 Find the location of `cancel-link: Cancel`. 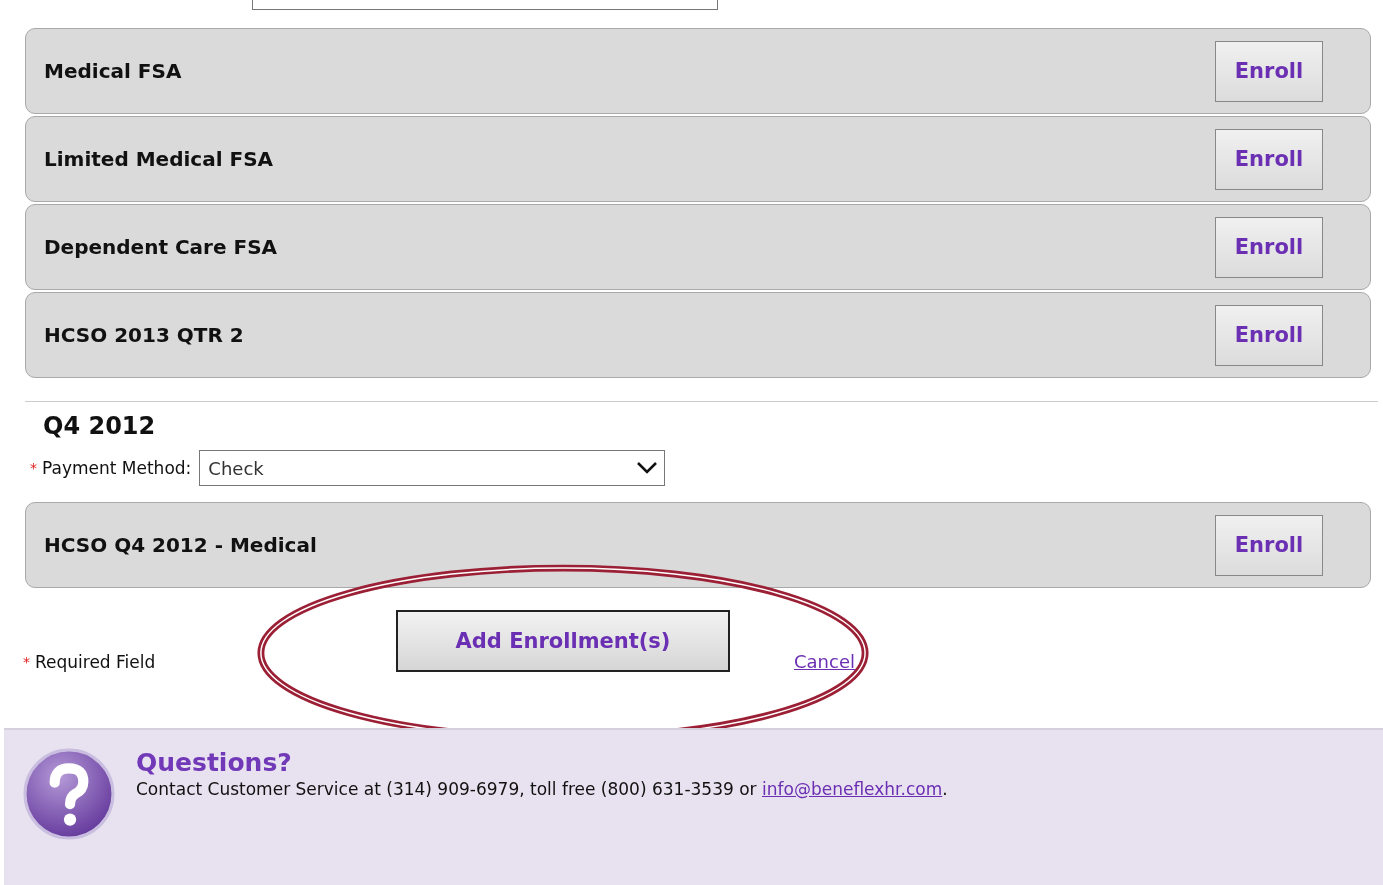

cancel-link: Cancel is located at coordinates (824, 661).